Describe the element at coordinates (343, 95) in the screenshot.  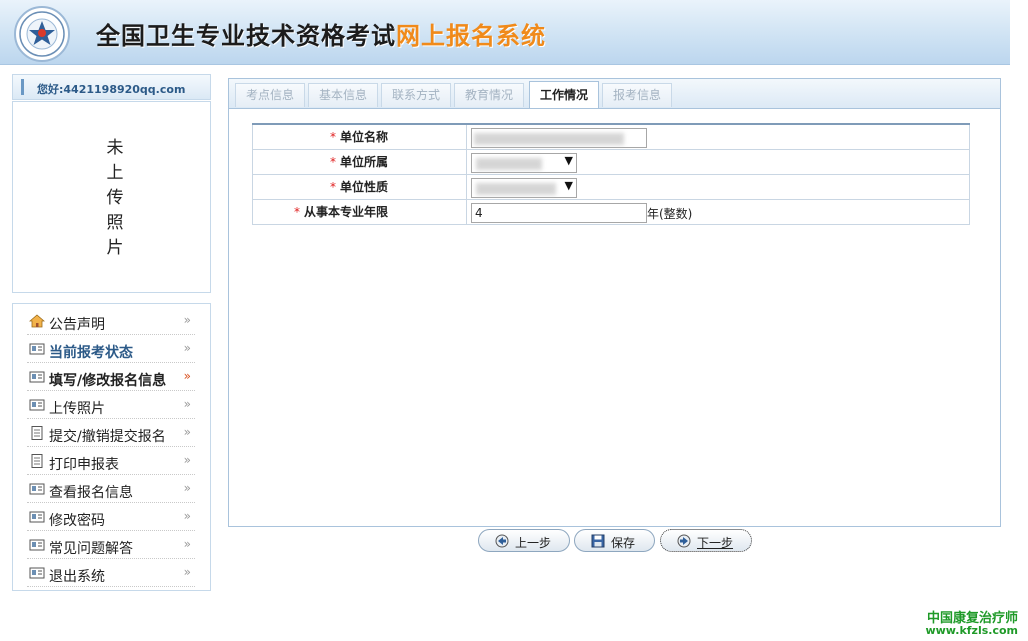
I see `tab-basic-info: 基本信息` at that location.